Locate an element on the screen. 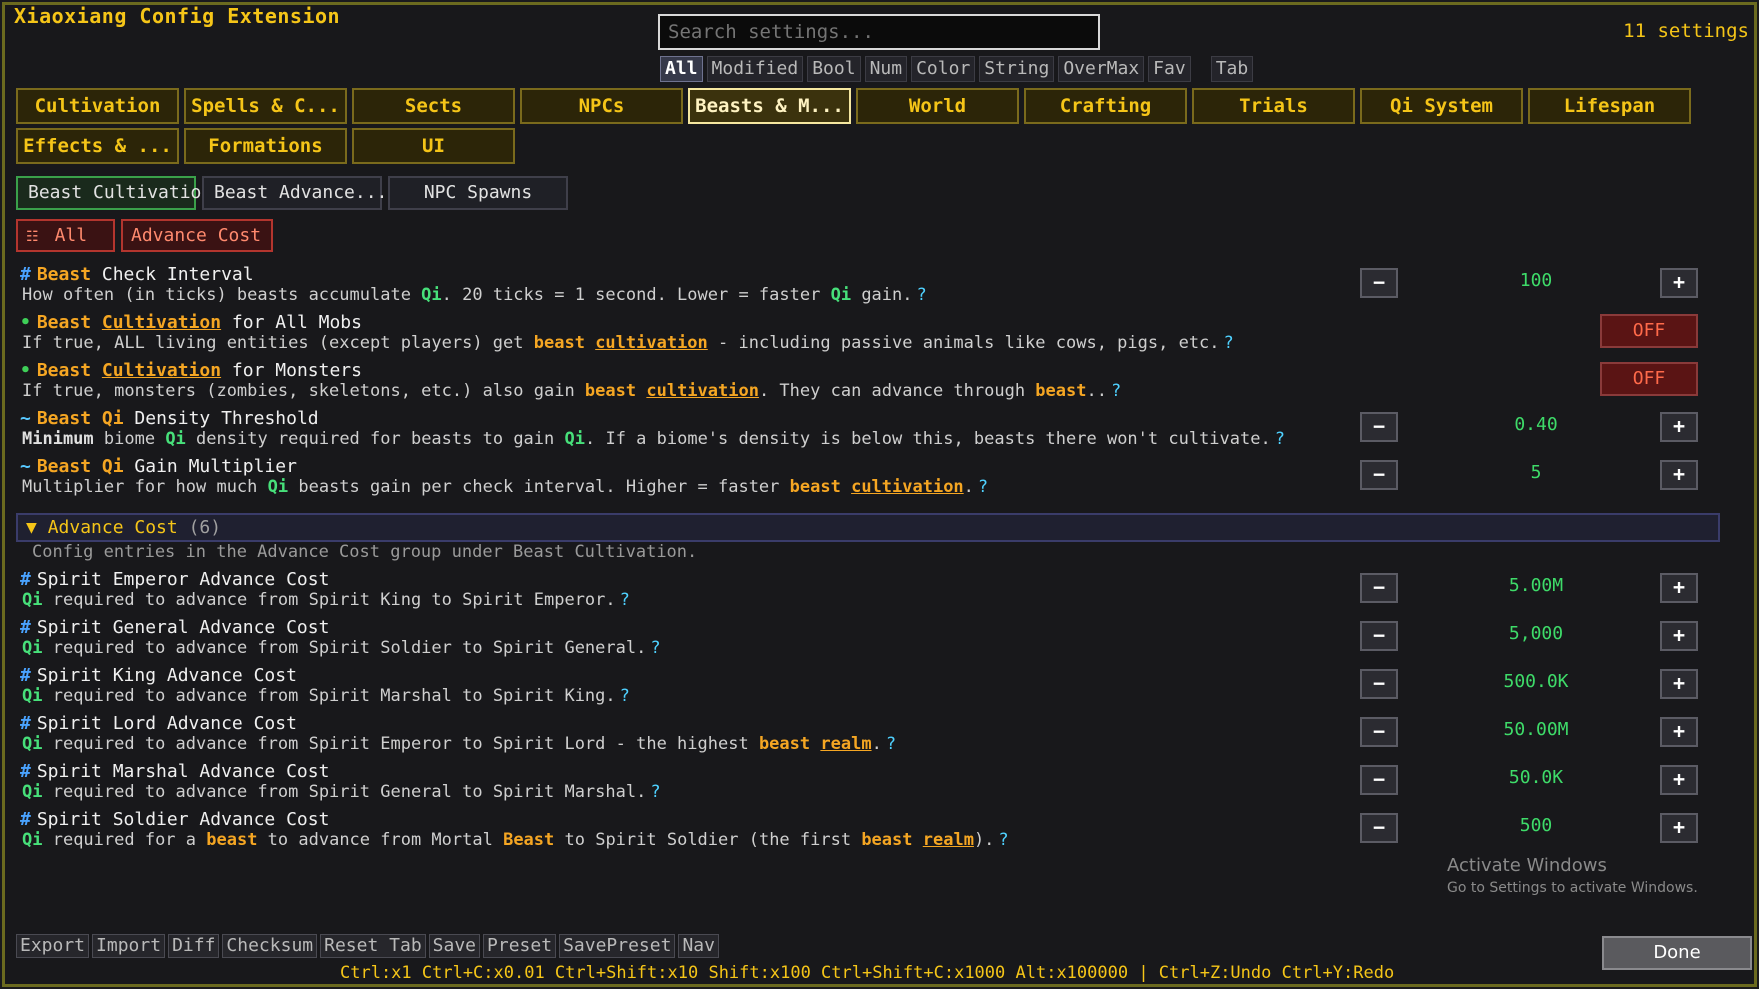  setting-value: 5,000 is located at coordinates (1536, 633).